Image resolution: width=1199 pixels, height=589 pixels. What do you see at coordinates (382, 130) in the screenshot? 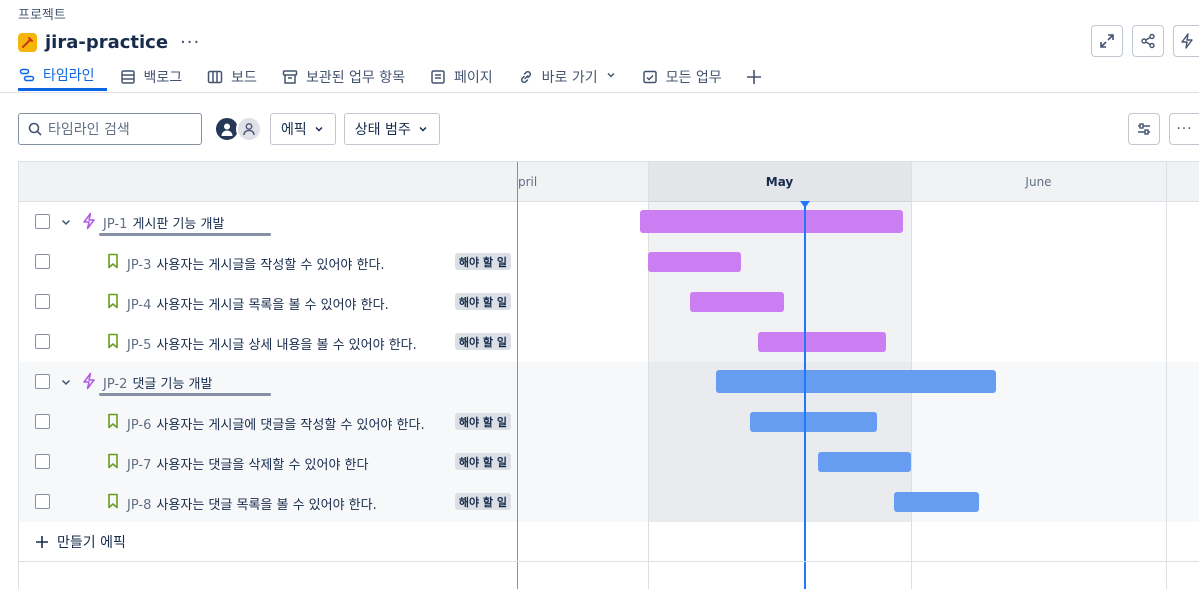
I see `status-filter-label: 상태 범주` at bounding box center [382, 130].